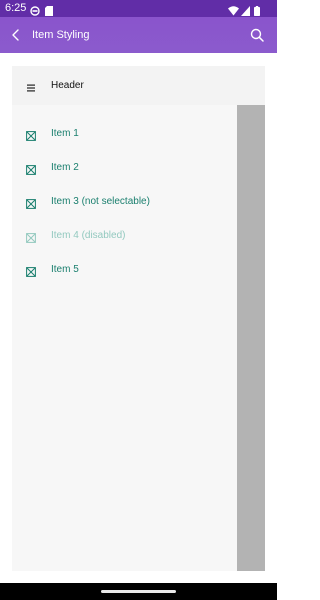  I want to click on list-item-1: Item 1, so click(124, 134).